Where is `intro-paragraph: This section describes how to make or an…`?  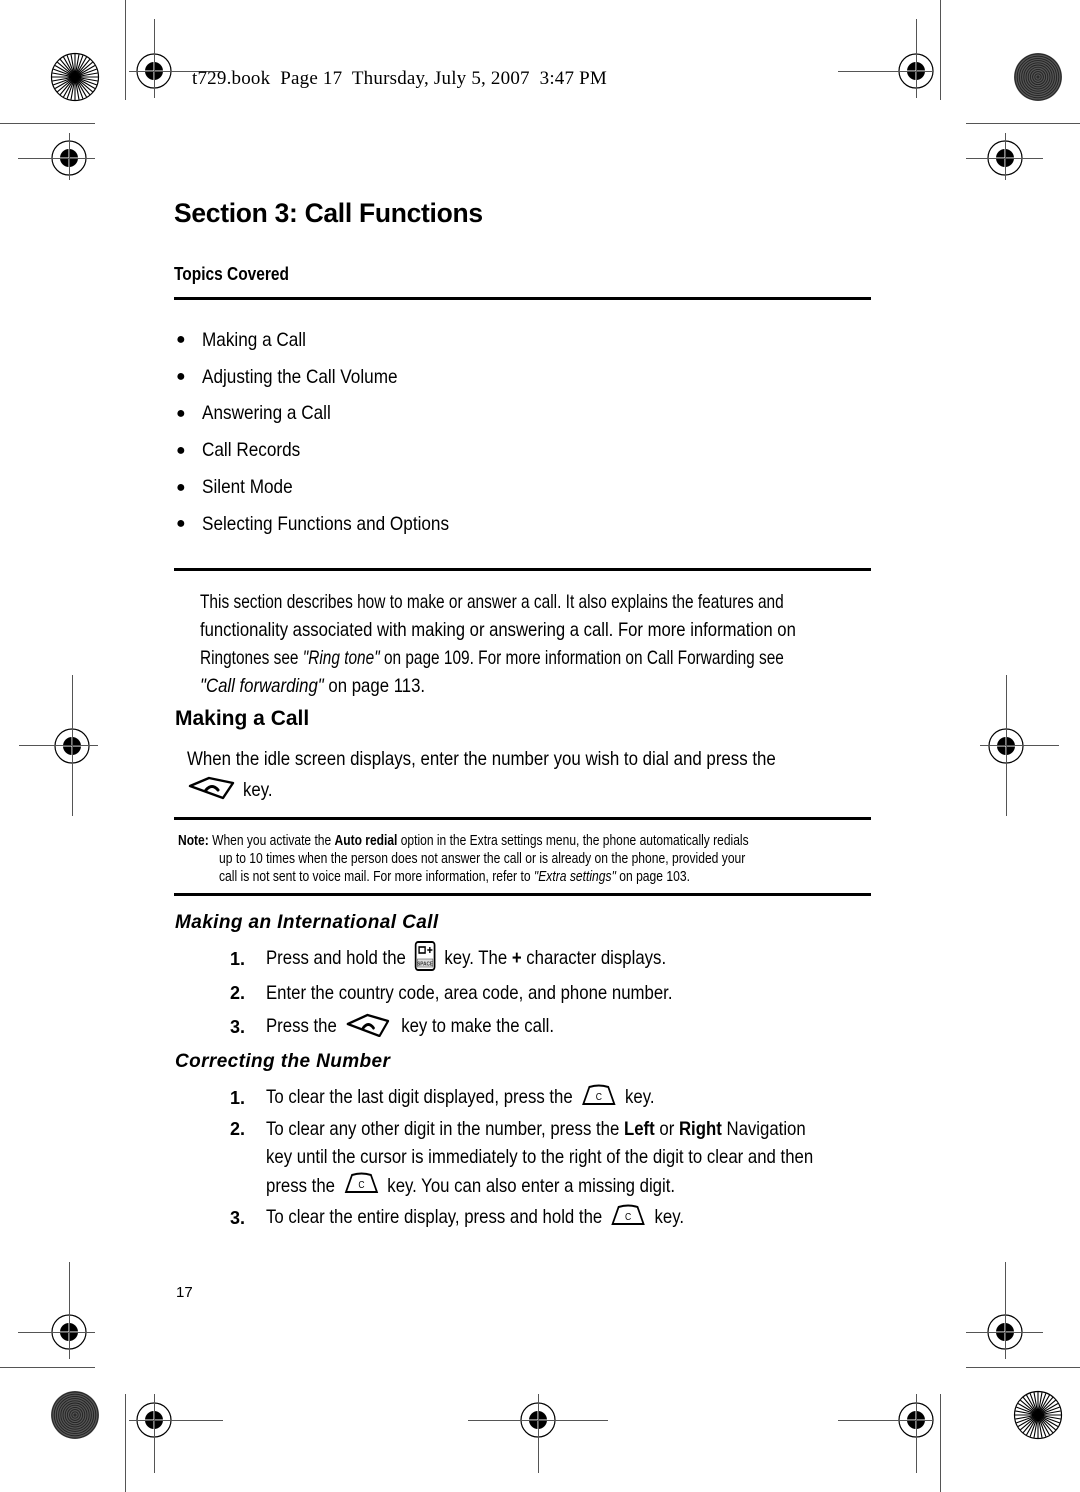 intro-paragraph: This section describes how to make or an… is located at coordinates (610, 644).